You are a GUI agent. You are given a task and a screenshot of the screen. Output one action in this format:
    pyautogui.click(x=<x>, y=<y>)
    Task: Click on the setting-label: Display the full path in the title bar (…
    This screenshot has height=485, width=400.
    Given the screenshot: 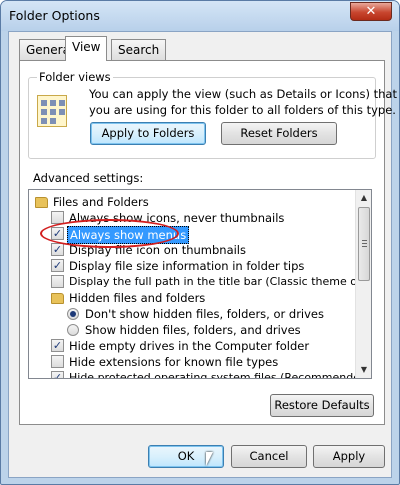 What is the action you would take?
    pyautogui.click(x=220, y=281)
    